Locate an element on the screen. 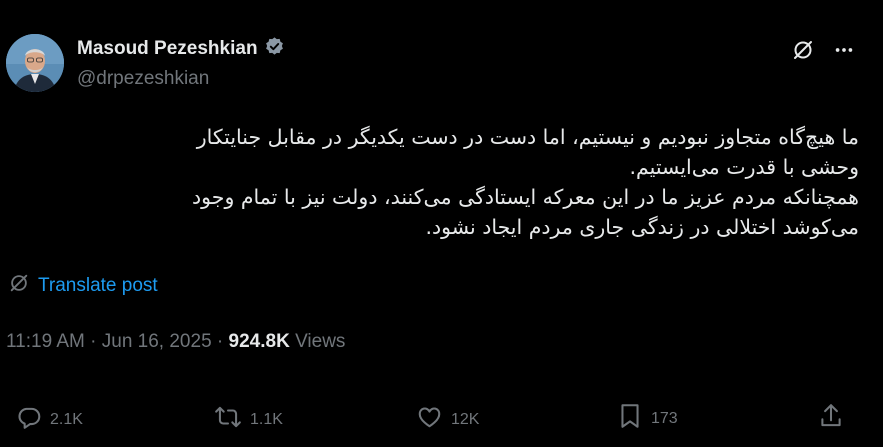 This screenshot has width=883, height=447. post-date: Jun 16, 2025 is located at coordinates (157, 341).